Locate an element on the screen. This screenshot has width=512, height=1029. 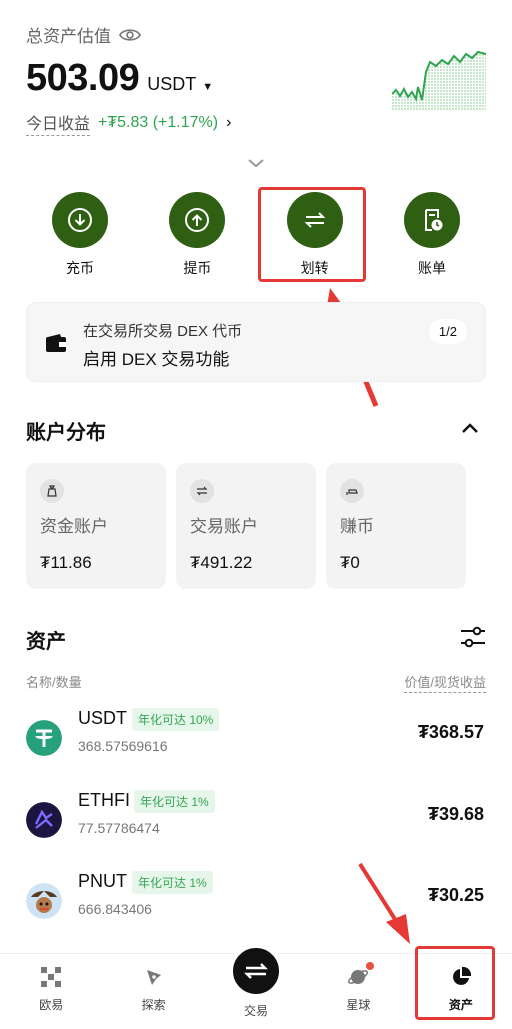
planet-icon is located at coordinates (358, 977).